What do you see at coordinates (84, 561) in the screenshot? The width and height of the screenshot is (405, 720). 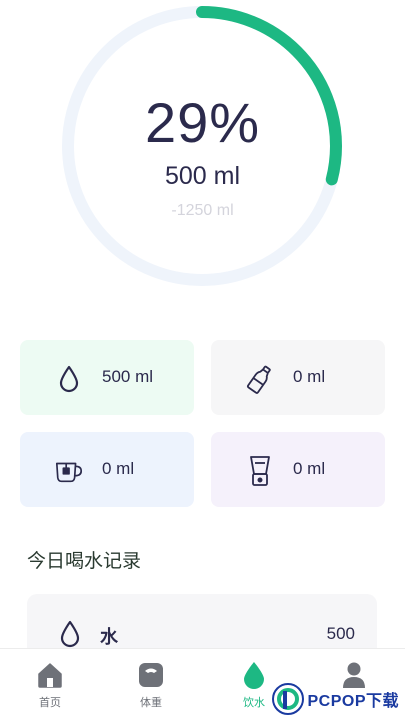 I see `records-title: 今日喝水记录` at bounding box center [84, 561].